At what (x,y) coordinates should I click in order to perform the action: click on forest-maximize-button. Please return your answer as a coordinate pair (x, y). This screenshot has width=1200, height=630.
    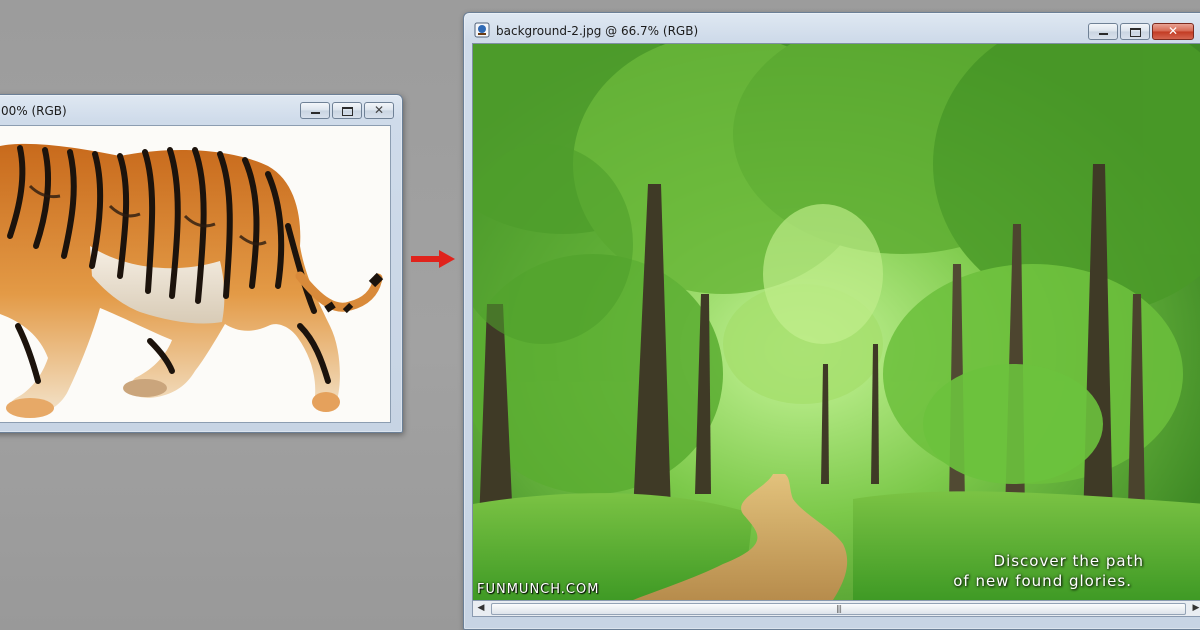
    Looking at the image, I should click on (1135, 31).